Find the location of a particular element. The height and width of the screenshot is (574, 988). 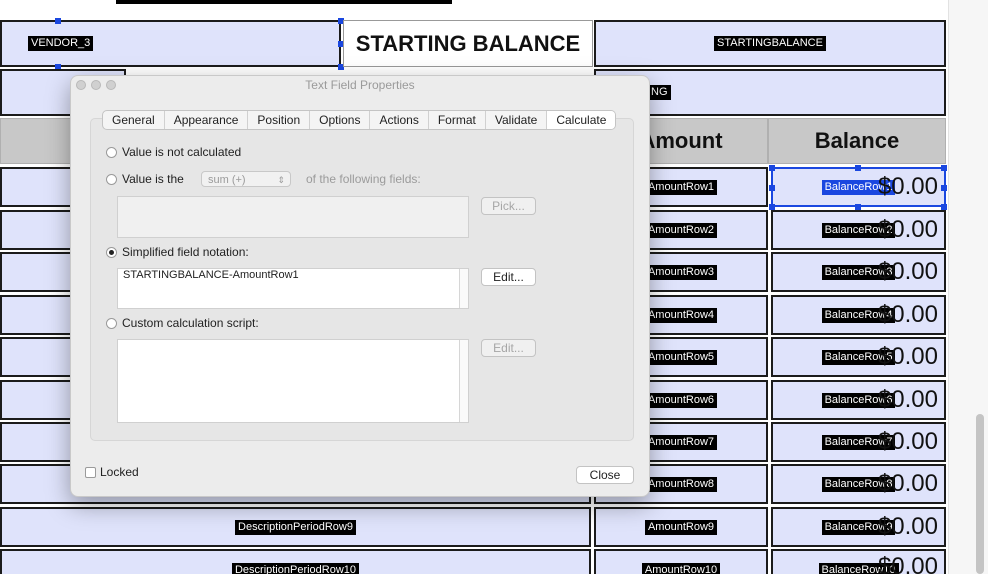

tab-general: General is located at coordinates (134, 120).